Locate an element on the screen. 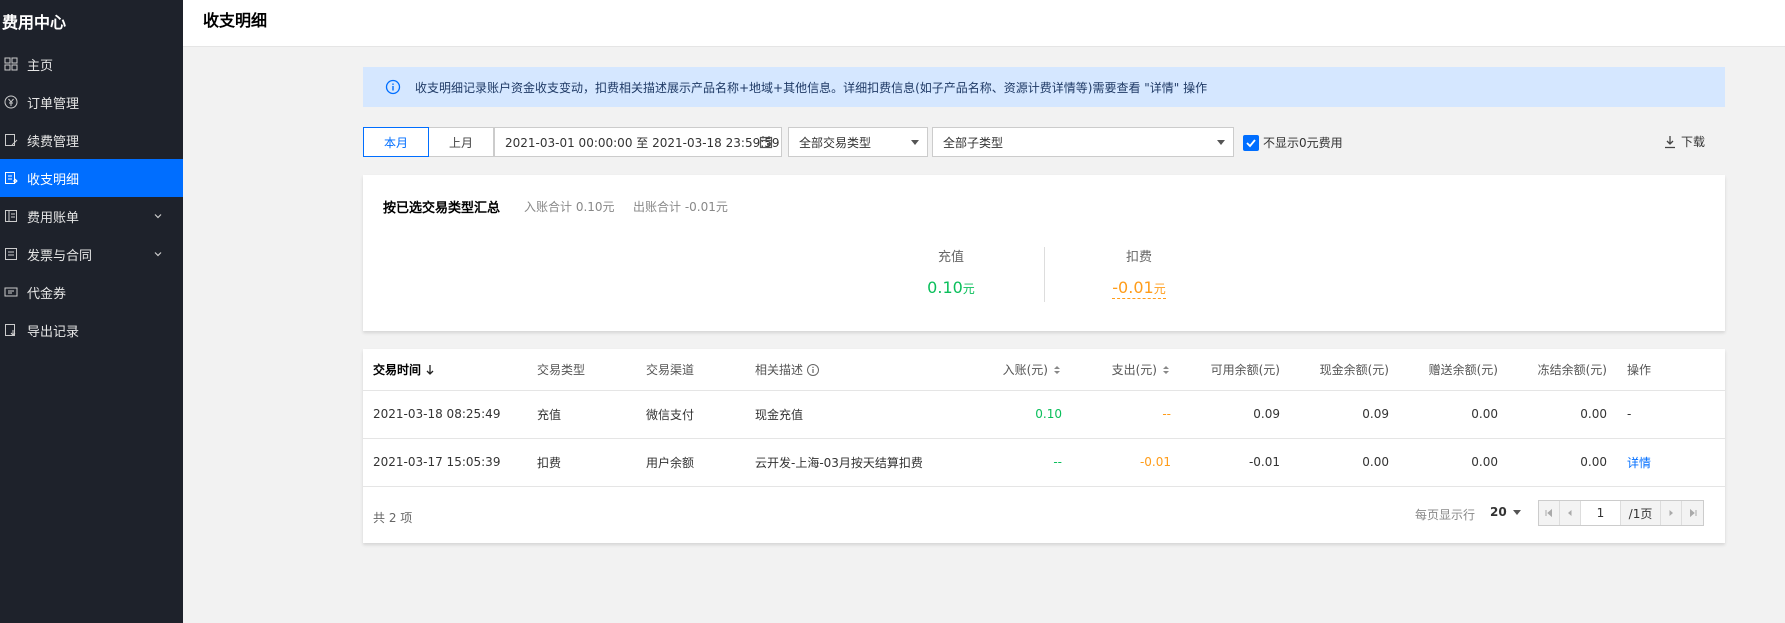  cell-desc: 现金充值 is located at coordinates (854, 414).